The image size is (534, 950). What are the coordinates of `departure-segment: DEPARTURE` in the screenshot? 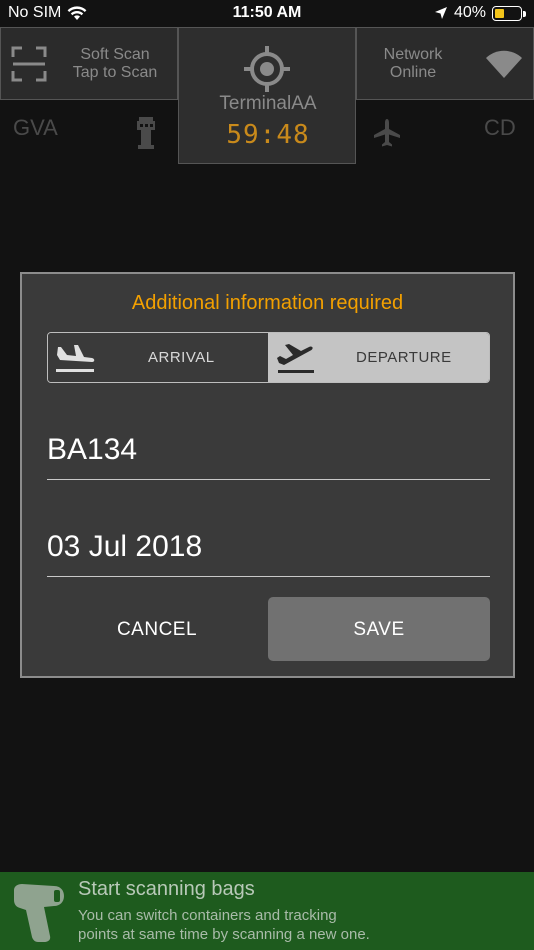 It's located at (378, 357).